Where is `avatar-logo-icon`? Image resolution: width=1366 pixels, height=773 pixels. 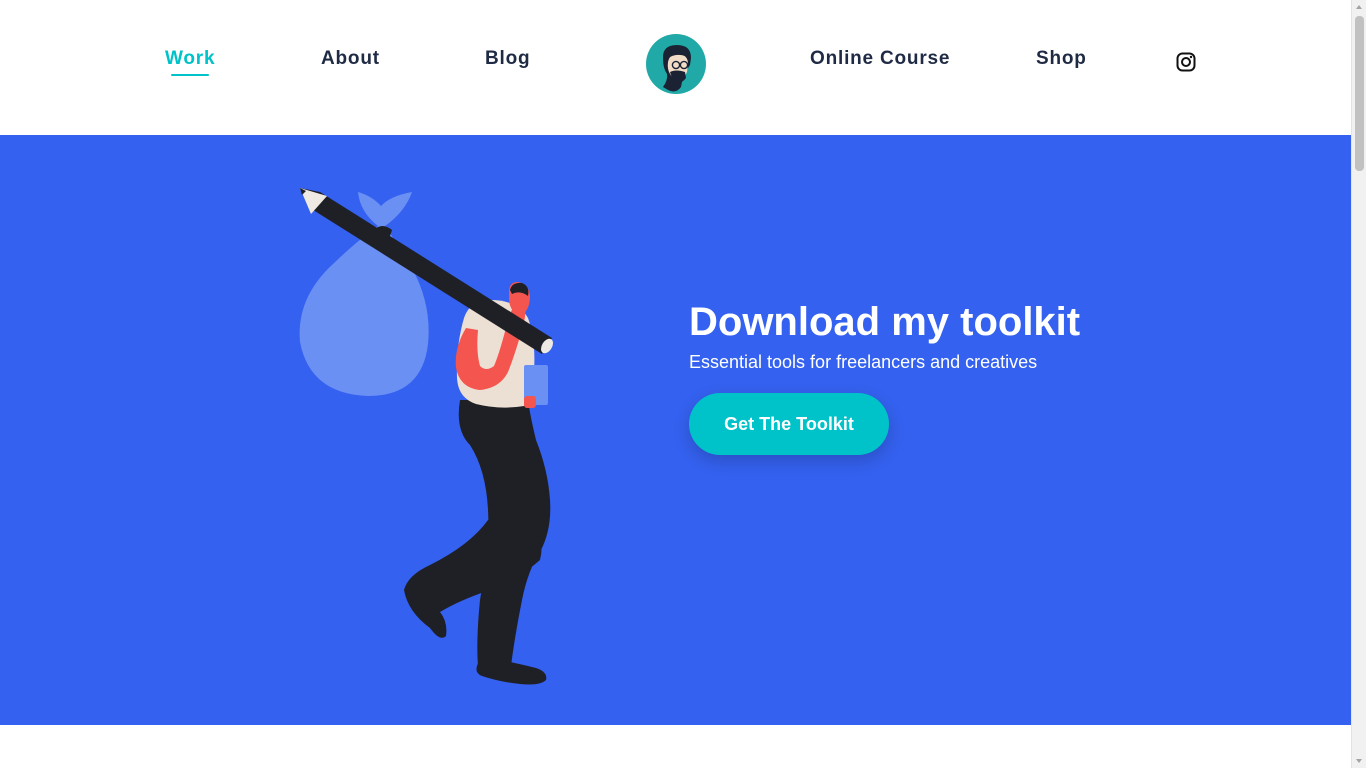 avatar-logo-icon is located at coordinates (676, 64).